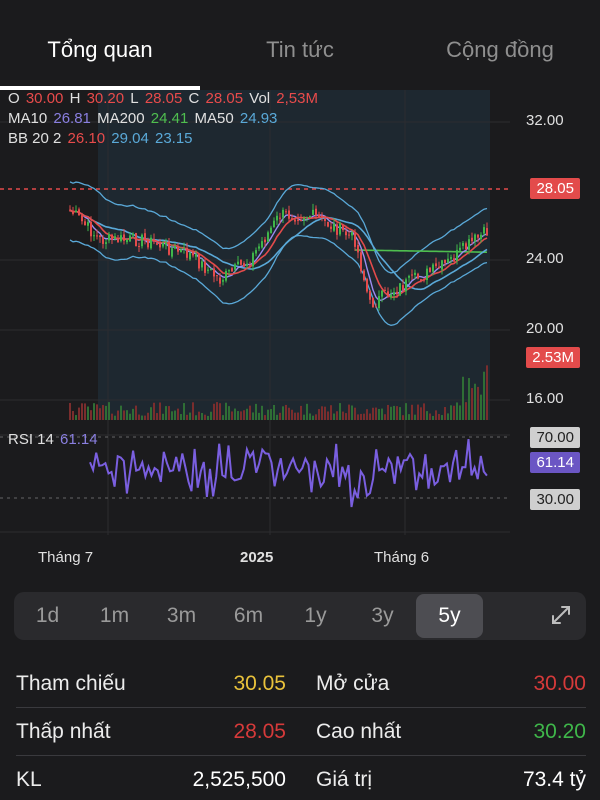 The width and height of the screenshot is (600, 800). Describe the element at coordinates (224, 98) in the screenshot. I see `close-value: 28.05` at that location.